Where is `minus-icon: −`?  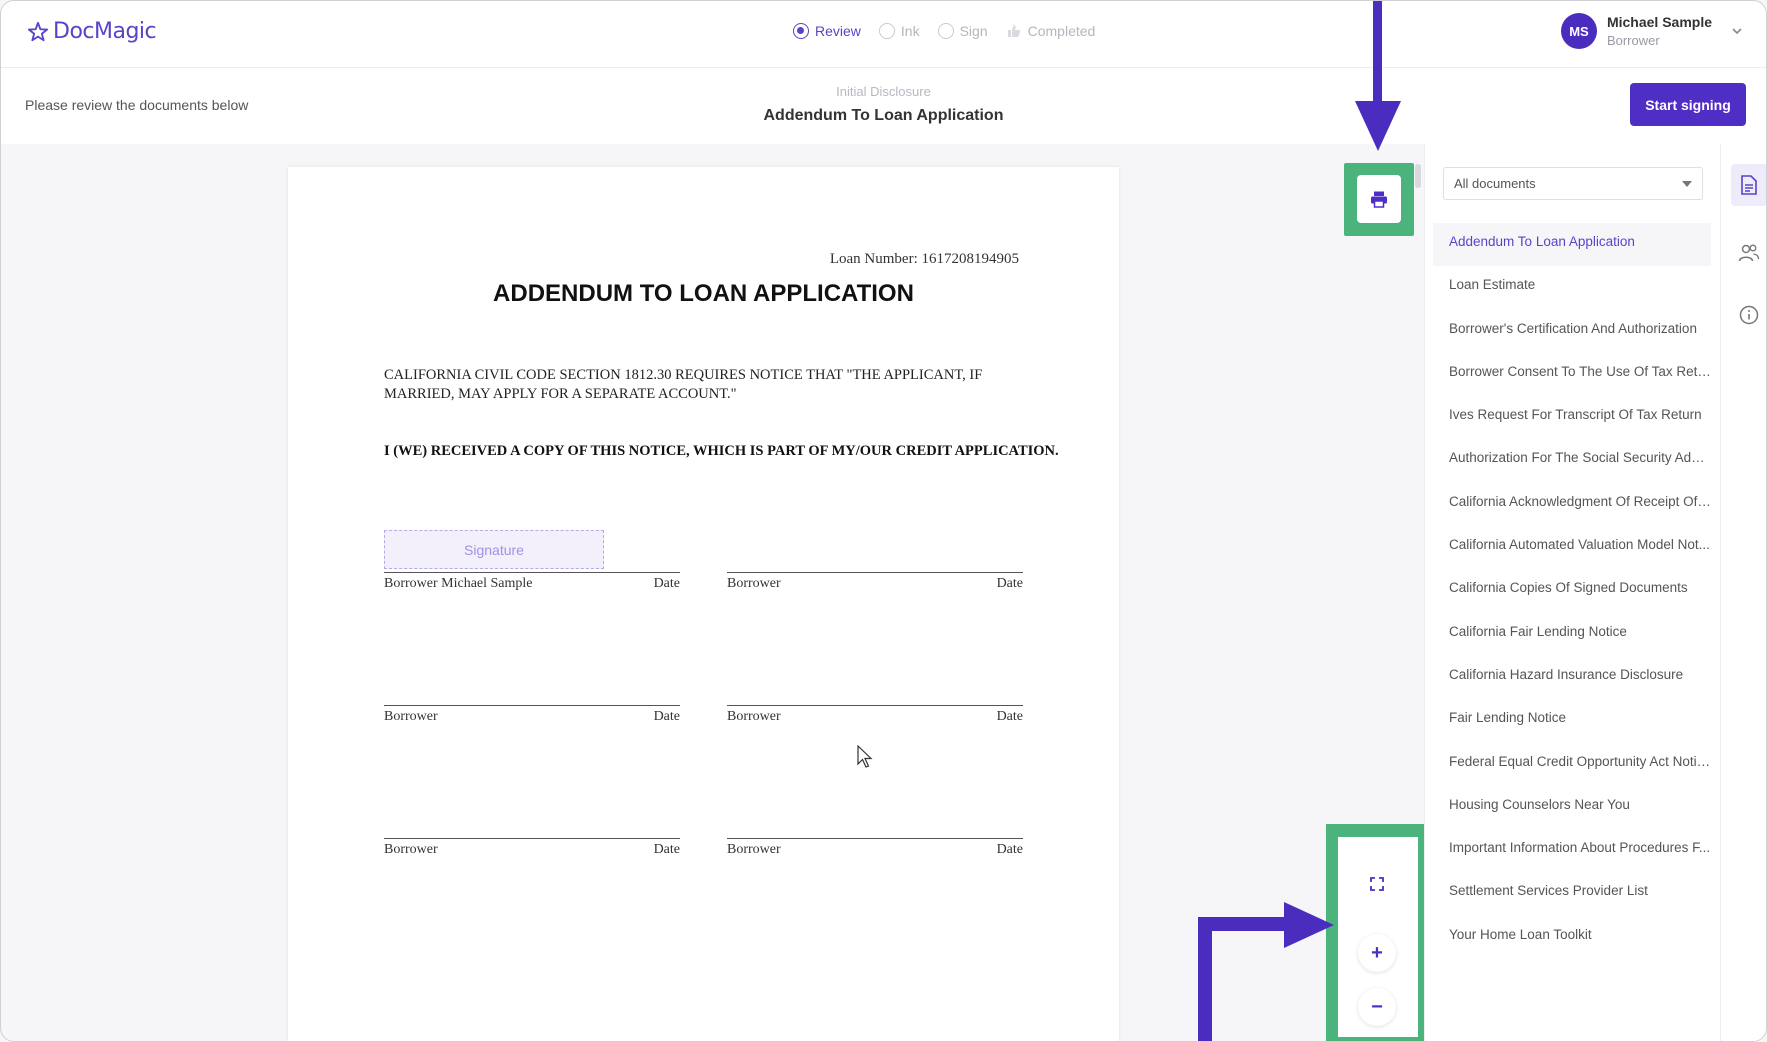
minus-icon: − is located at coordinates (1377, 1006).